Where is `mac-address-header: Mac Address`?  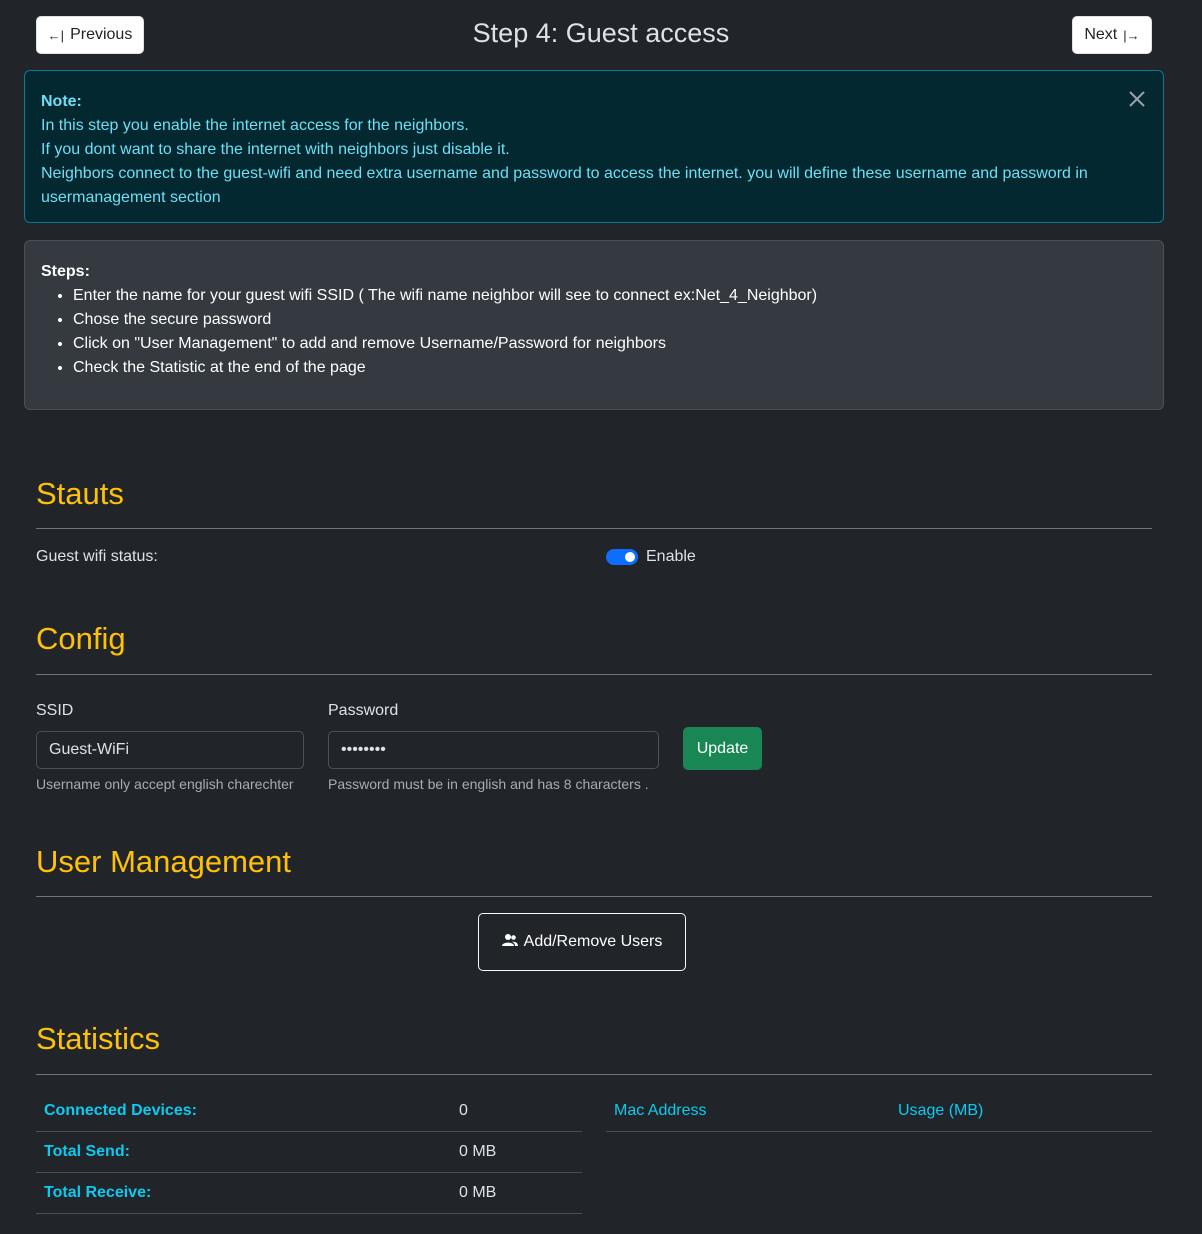
mac-address-header: Mac Address is located at coordinates (660, 1110).